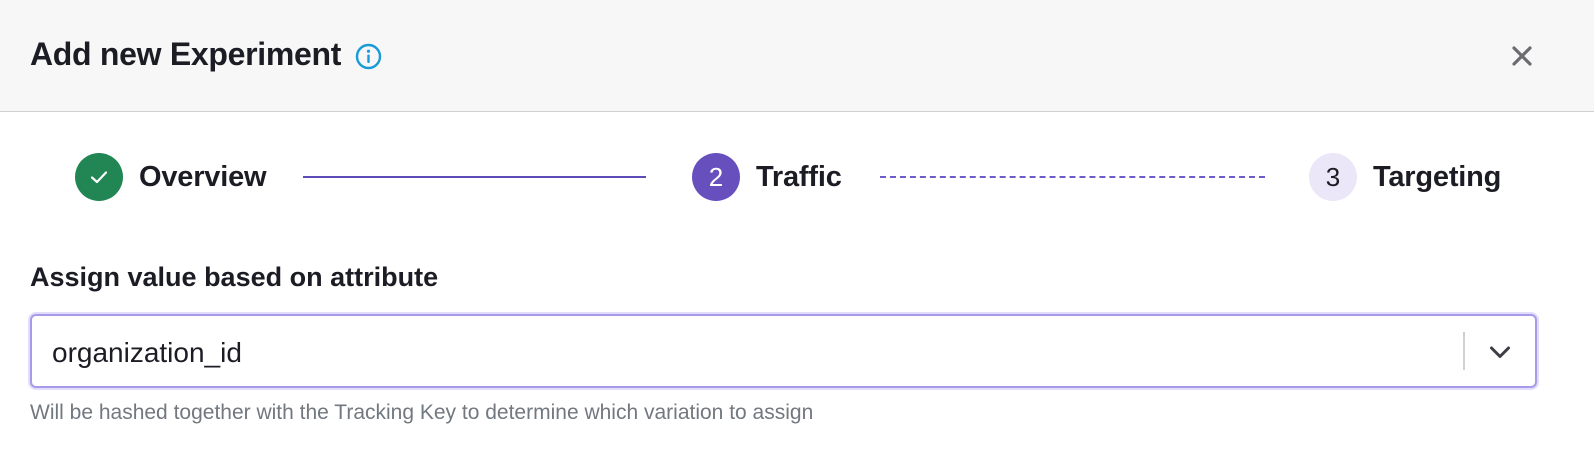  What do you see at coordinates (1500, 352) in the screenshot?
I see `chevron-down-icon` at bounding box center [1500, 352].